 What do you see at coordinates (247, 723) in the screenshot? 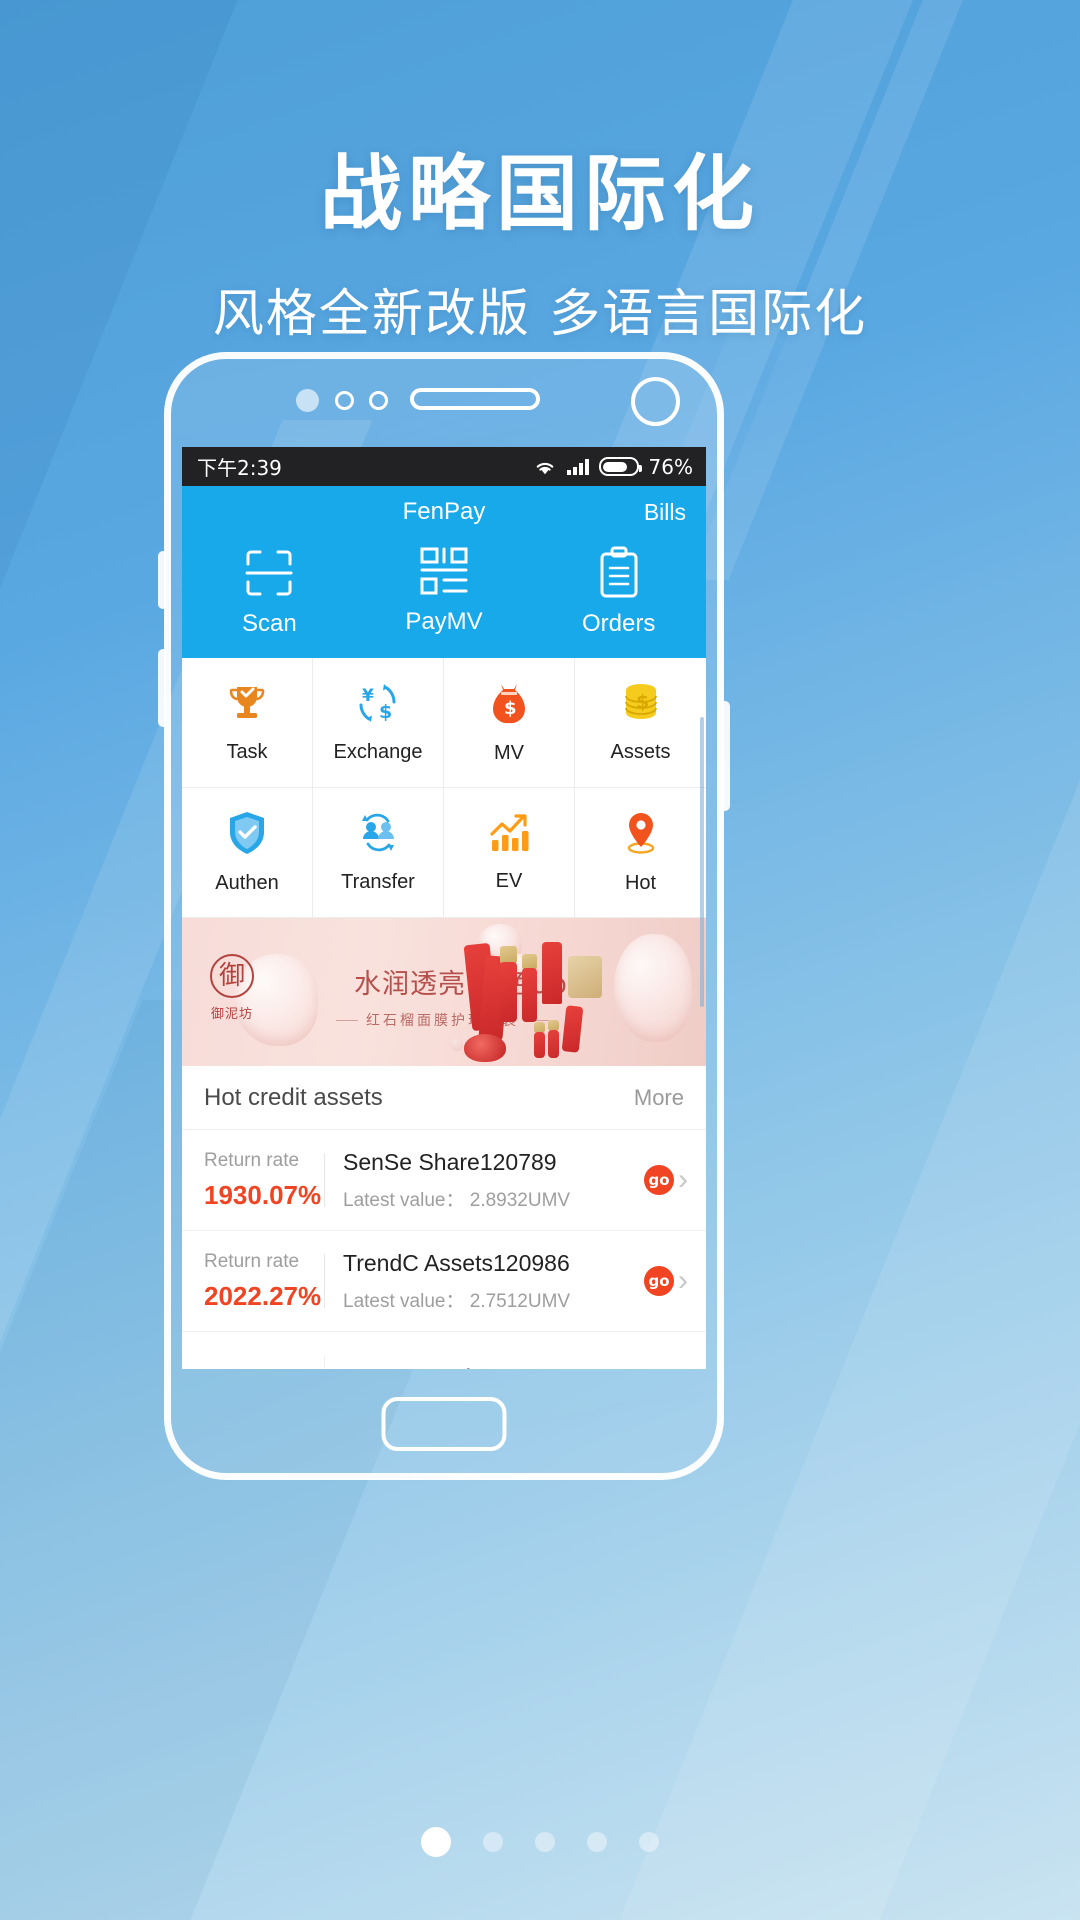
I see `grid-item-task: Task` at bounding box center [247, 723].